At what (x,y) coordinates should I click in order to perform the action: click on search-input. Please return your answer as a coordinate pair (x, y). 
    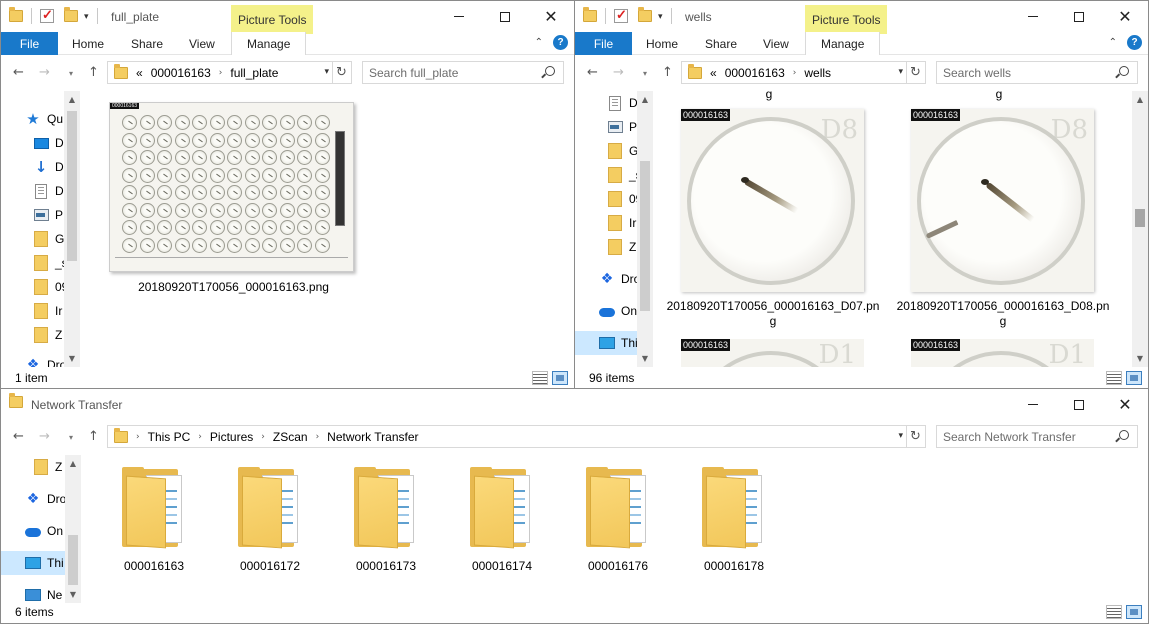
    Looking at the image, I should click on (1018, 436).